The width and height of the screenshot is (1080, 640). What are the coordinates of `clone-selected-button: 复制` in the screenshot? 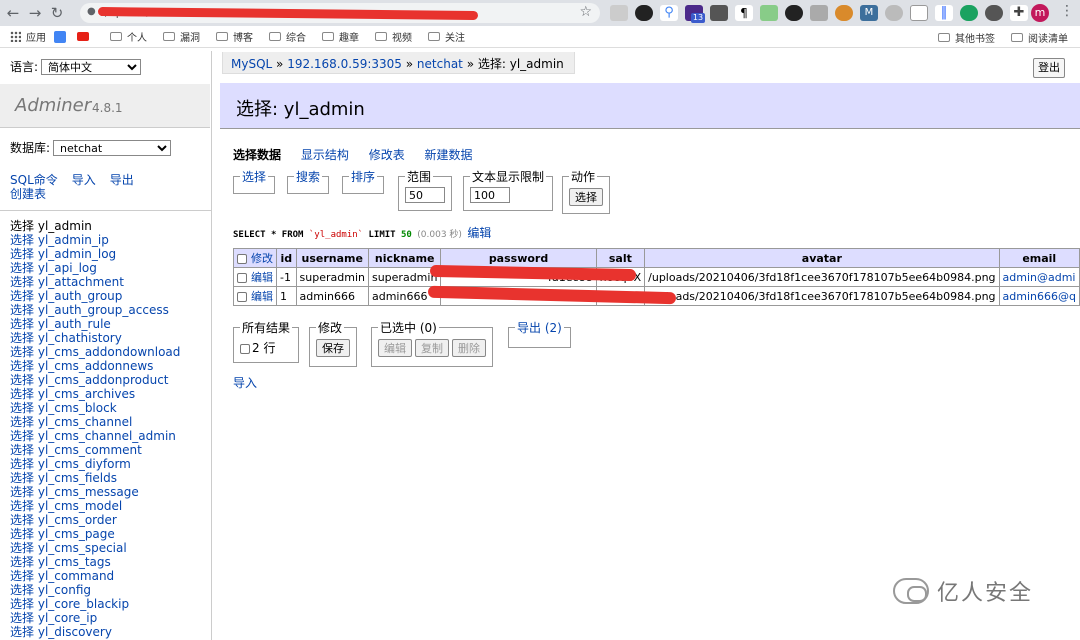 It's located at (432, 348).